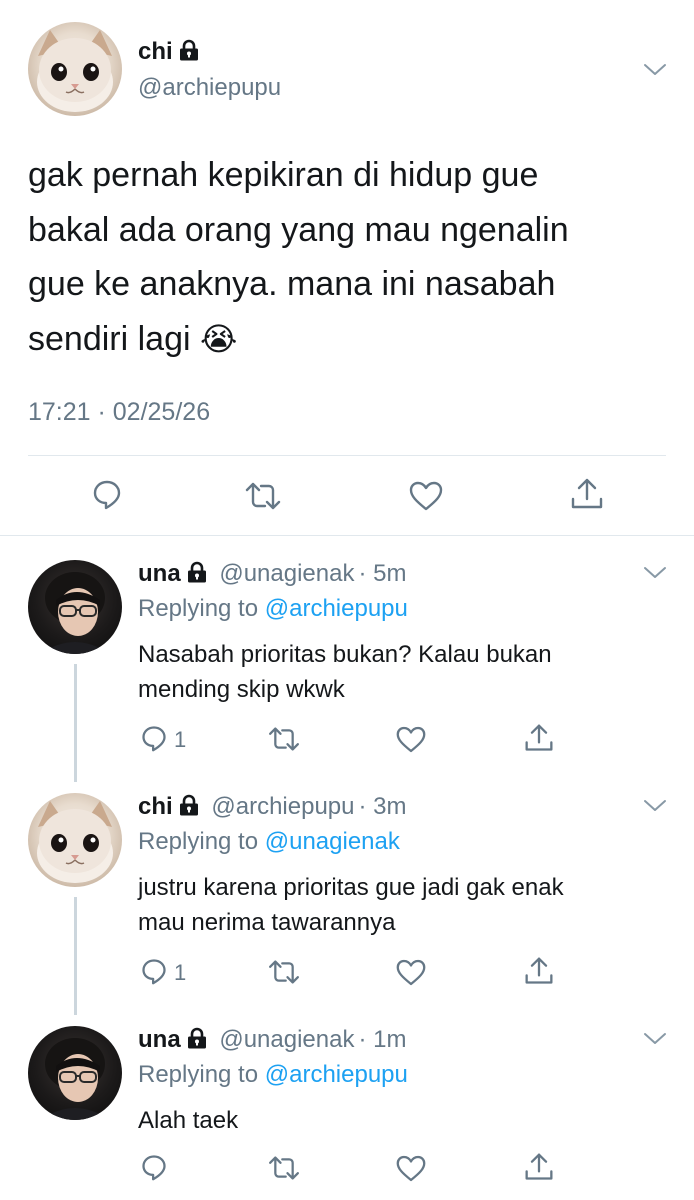 This screenshot has height=1200, width=694. I want to click on reply-author-name: chi, so click(155, 806).